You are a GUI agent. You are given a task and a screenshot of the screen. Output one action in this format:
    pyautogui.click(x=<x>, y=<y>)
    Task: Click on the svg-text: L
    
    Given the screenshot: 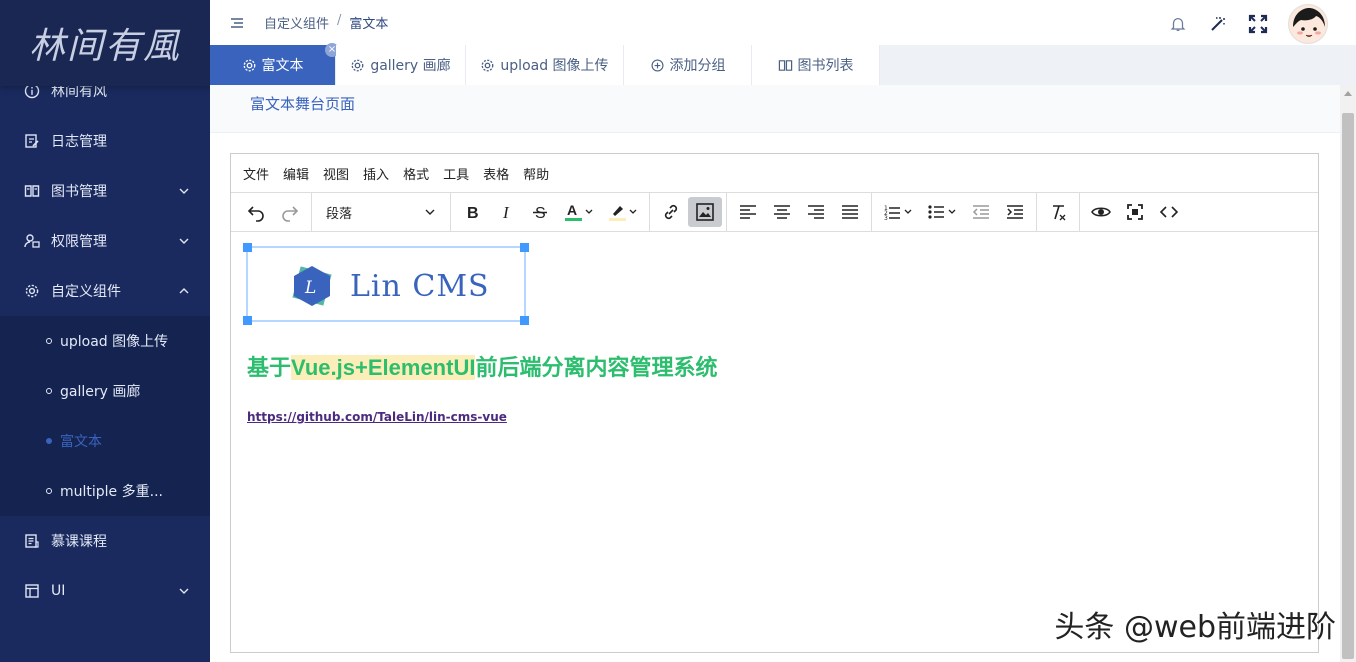 What is the action you would take?
    pyautogui.click(x=310, y=288)
    